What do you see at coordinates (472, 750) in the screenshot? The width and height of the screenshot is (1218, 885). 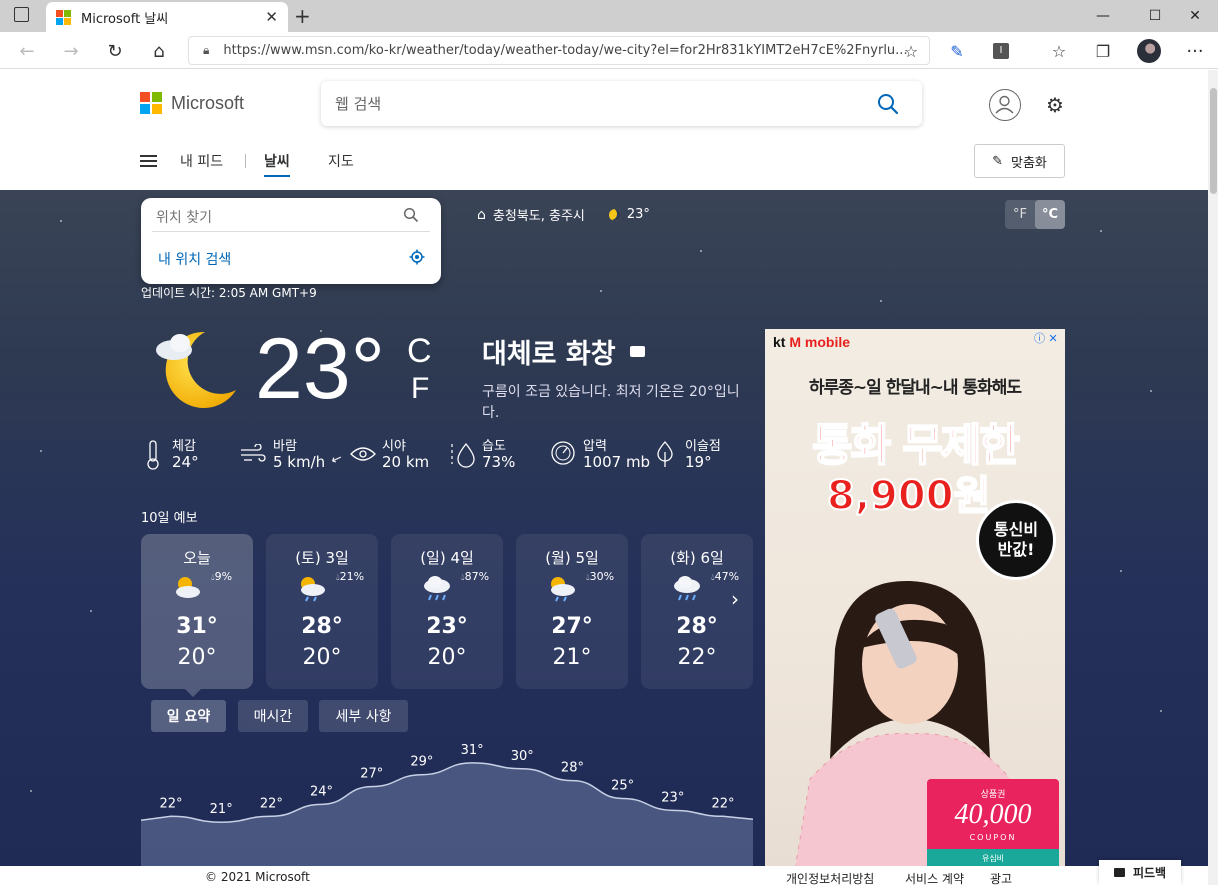 I see `chart-temp-label: 31°` at bounding box center [472, 750].